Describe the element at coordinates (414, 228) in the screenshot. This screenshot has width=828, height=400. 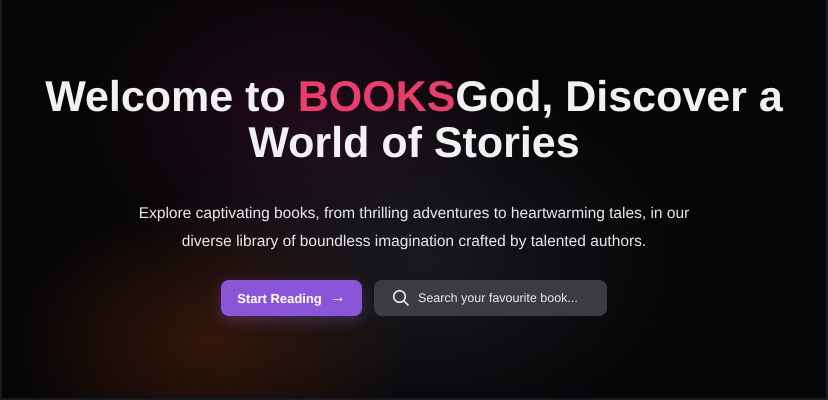
I see `hero-subtitle: Explore captivating books, from thrilling adventures to heartwarming tales, in our diverse library of boundless imagination crafted by talented authors.` at that location.